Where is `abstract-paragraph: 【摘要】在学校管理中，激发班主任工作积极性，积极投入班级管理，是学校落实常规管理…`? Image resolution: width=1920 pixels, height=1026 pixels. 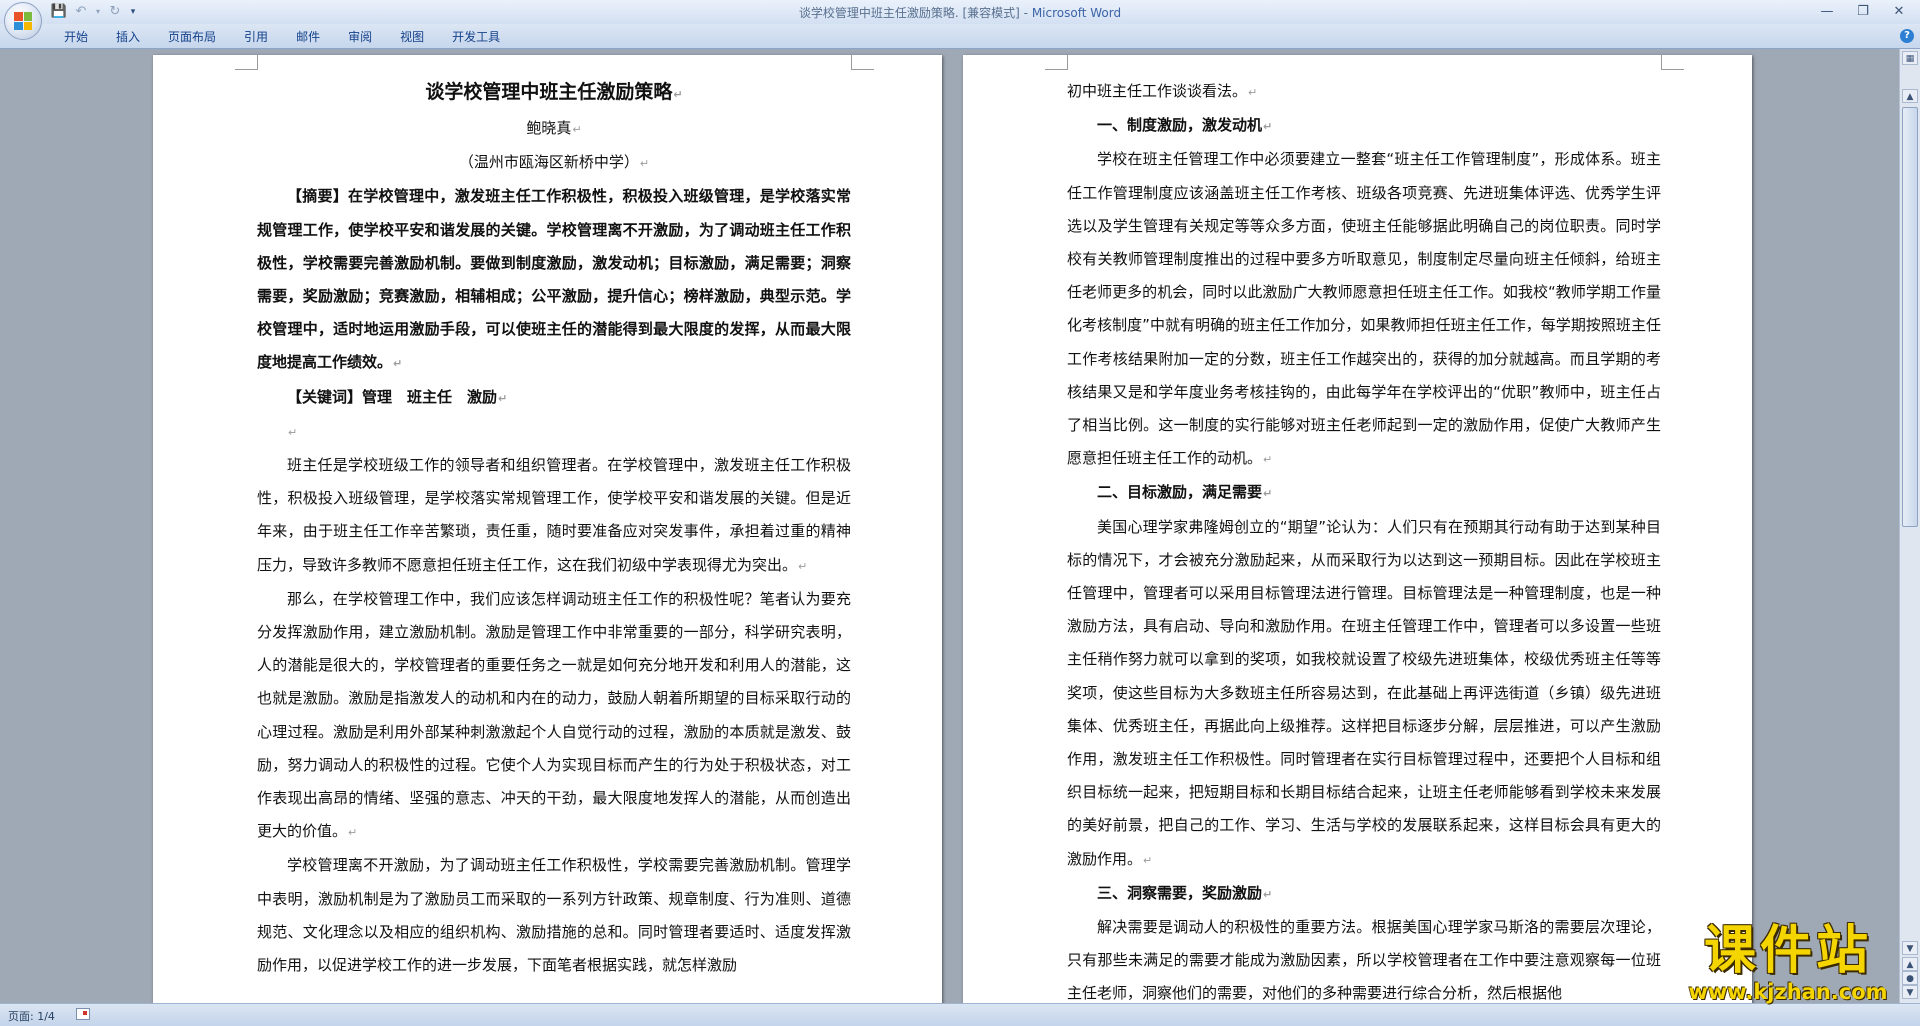 abstract-paragraph: 【摘要】在学校管理中，激发班主任工作积极性，积极投入班级管理，是学校落实常规管理… is located at coordinates (554, 279).